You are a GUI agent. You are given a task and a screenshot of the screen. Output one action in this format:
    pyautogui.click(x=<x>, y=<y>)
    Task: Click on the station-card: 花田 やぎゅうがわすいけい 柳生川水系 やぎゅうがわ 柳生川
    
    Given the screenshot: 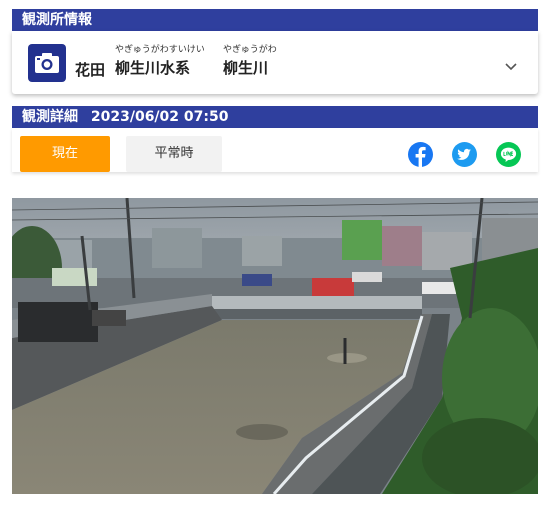 What is the action you would take?
    pyautogui.click(x=275, y=62)
    